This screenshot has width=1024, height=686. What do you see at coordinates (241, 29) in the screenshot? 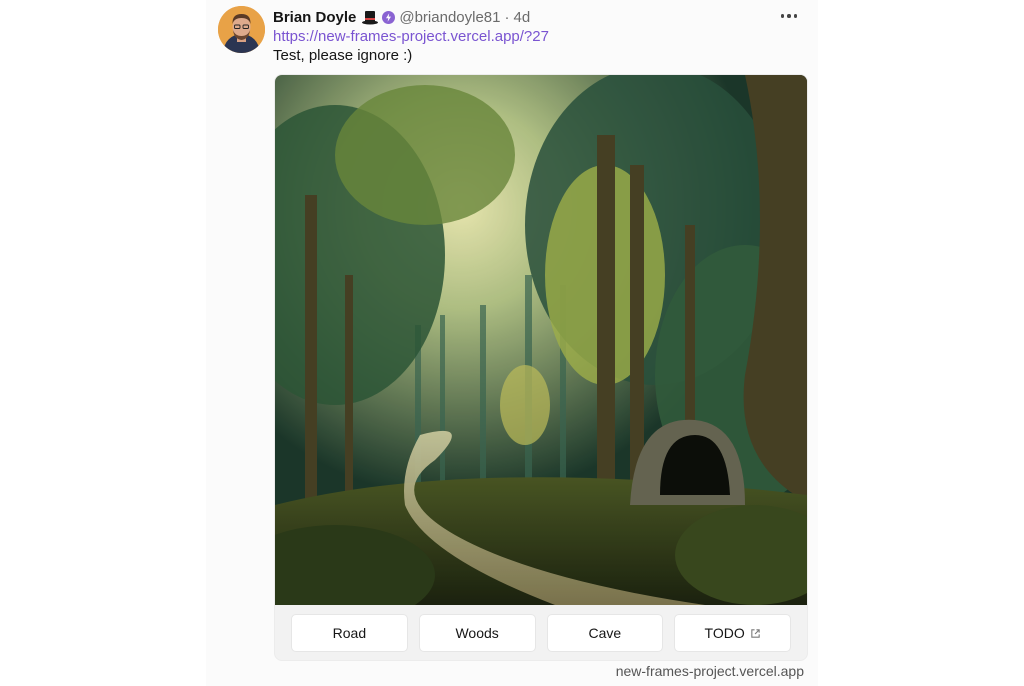
I see `avatar` at bounding box center [241, 29].